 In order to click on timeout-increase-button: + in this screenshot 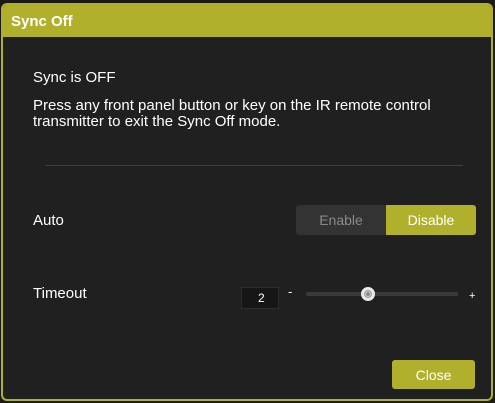, I will do `click(472, 296)`.